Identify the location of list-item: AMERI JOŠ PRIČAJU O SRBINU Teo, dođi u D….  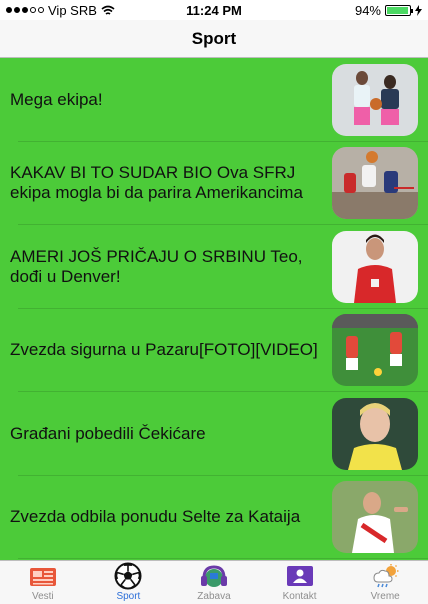
(214, 267).